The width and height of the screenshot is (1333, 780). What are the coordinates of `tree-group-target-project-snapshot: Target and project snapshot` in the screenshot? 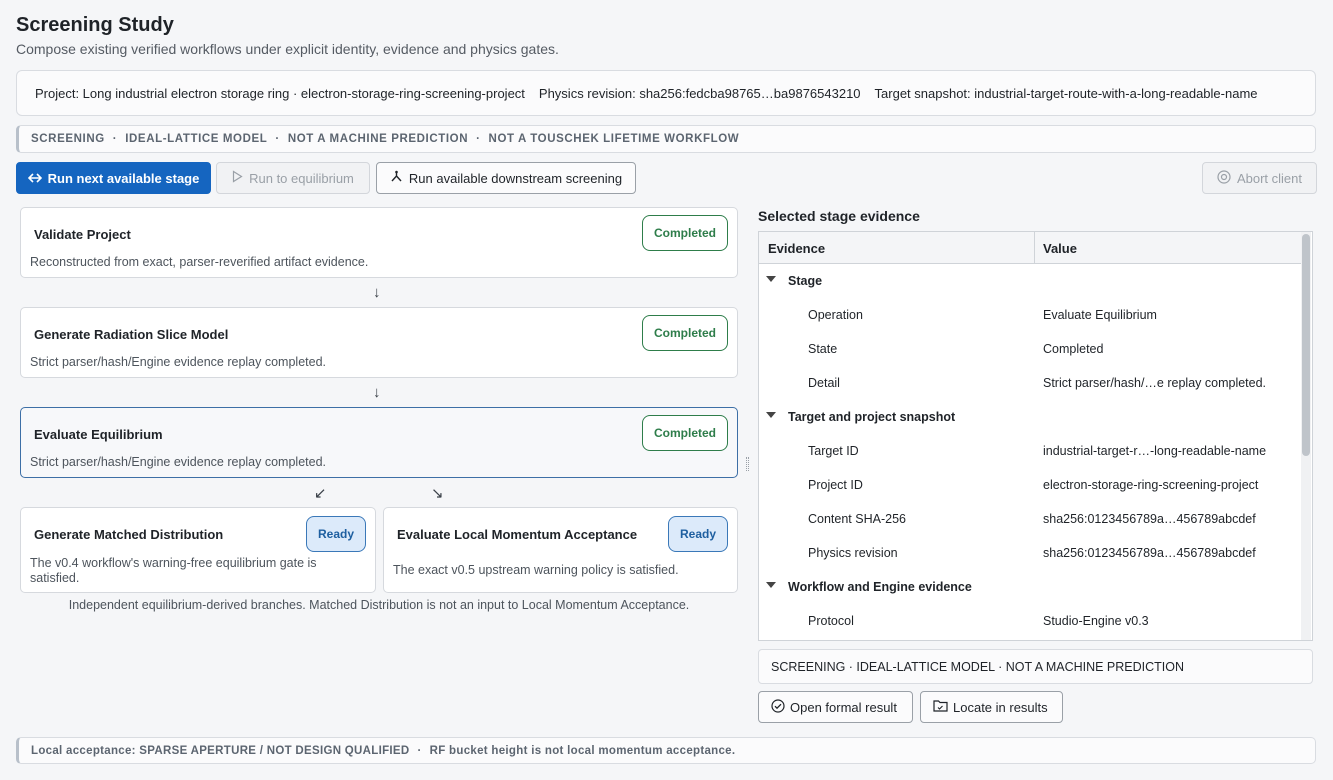 It's located at (1030, 417).